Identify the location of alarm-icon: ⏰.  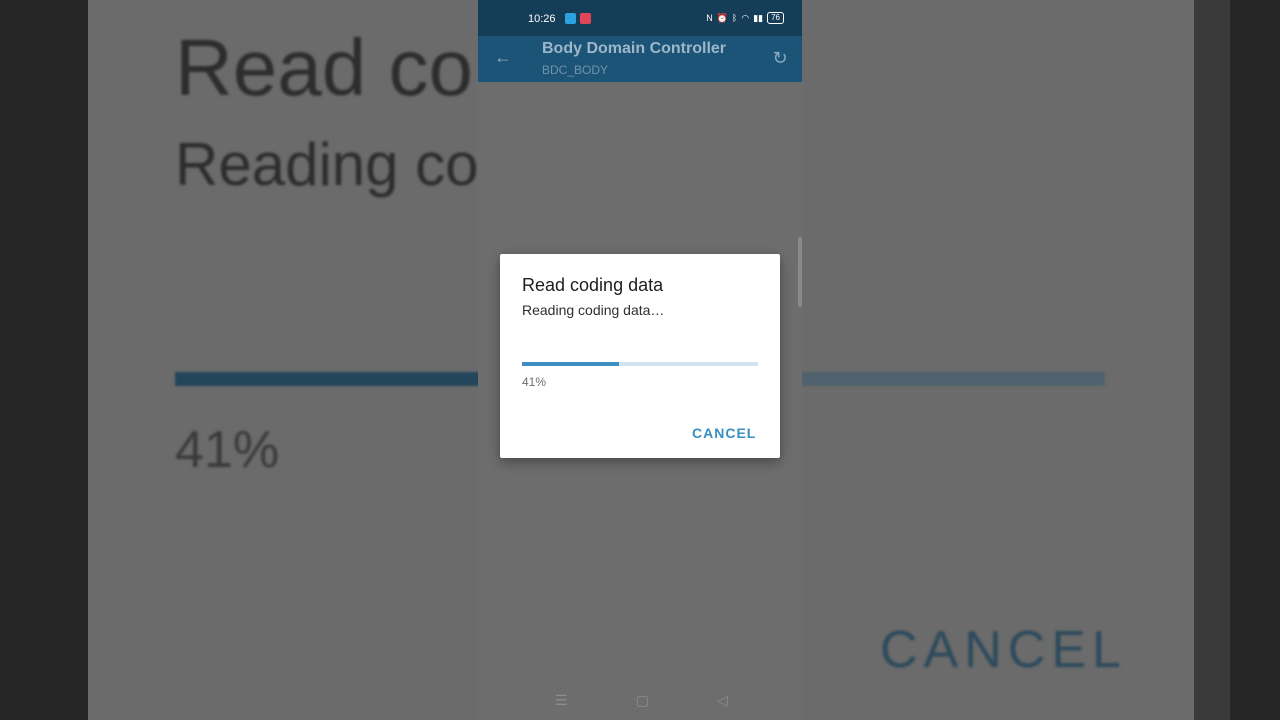
(722, 17).